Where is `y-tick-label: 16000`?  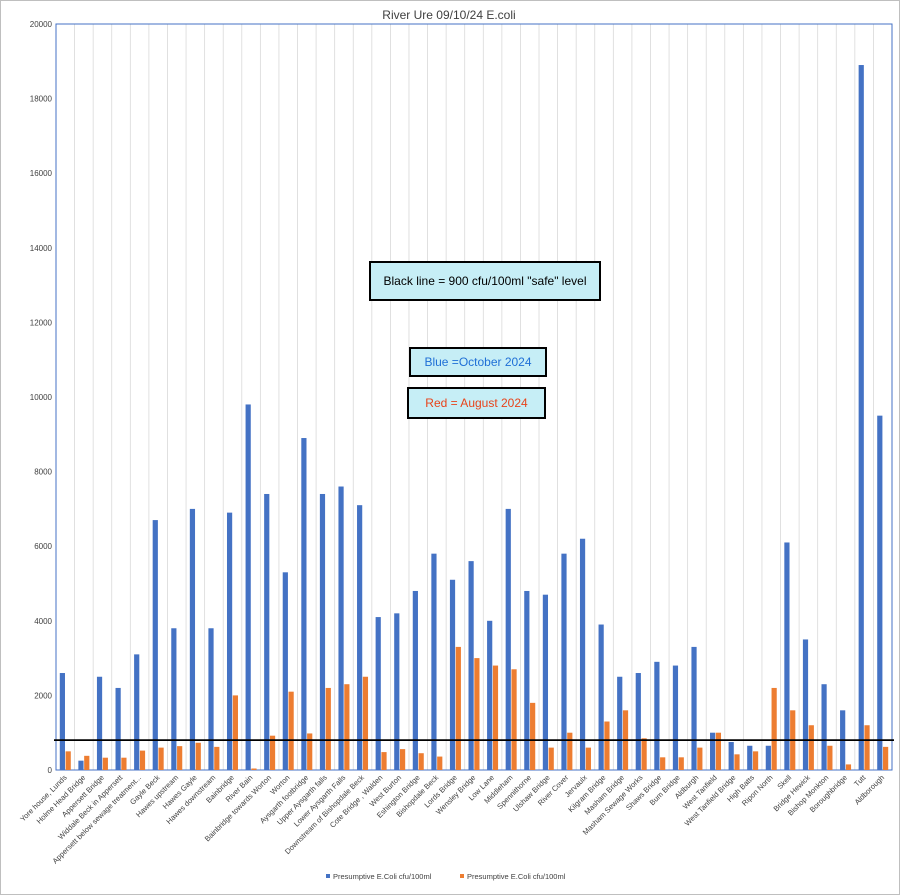
y-tick-label: 16000 is located at coordinates (41, 173).